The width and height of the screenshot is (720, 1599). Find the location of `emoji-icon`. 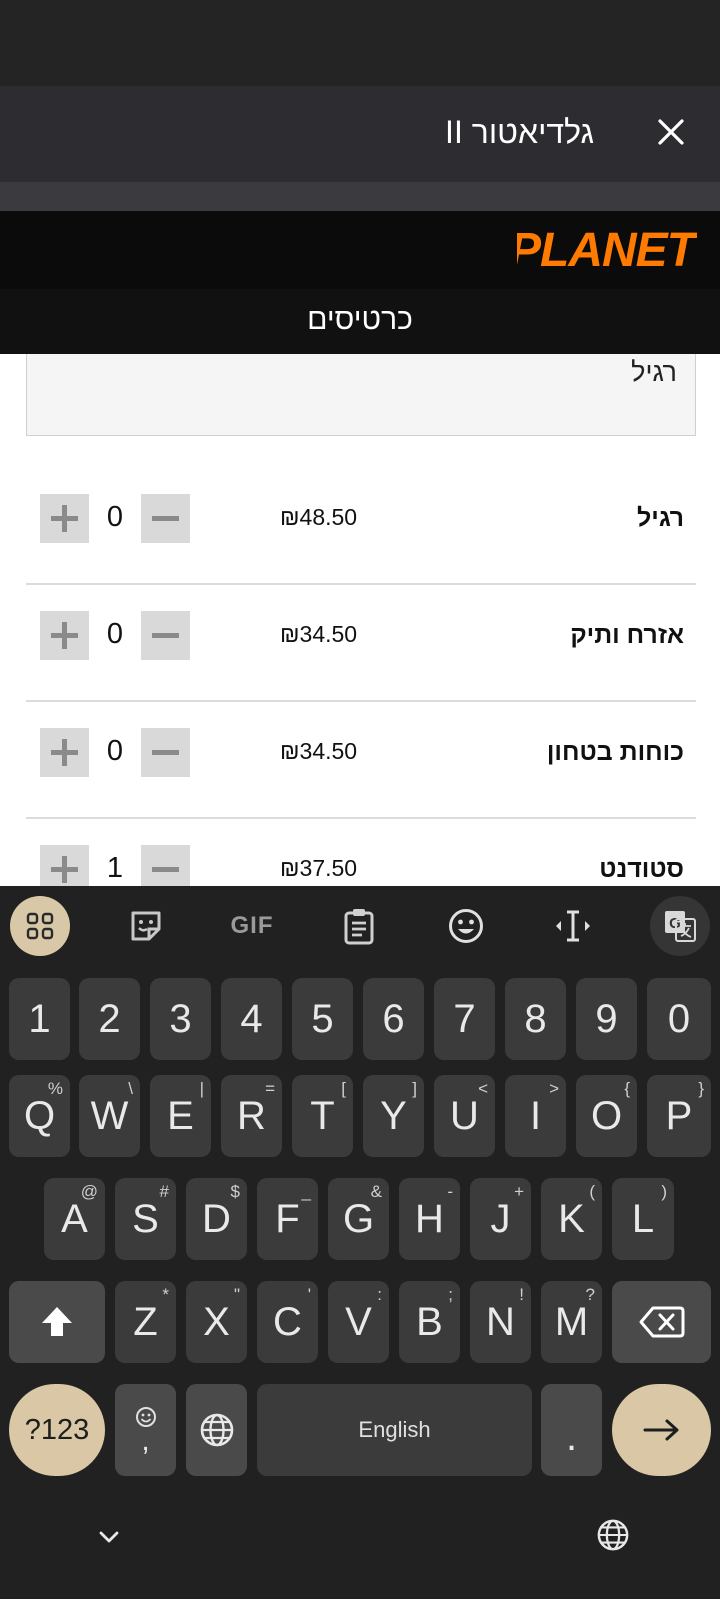

emoji-icon is located at coordinates (466, 926).